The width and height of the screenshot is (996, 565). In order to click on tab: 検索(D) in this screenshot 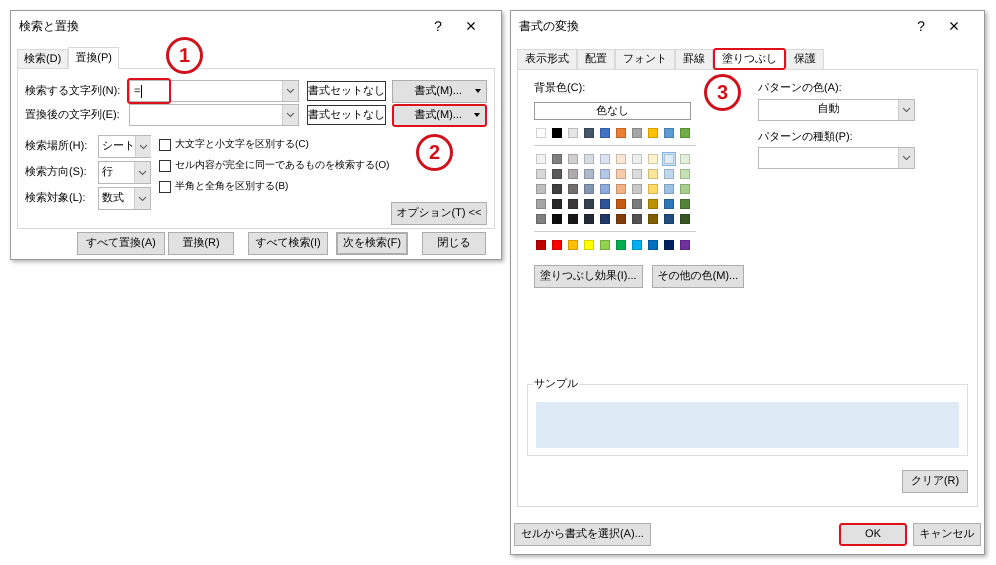, I will do `click(42, 58)`.